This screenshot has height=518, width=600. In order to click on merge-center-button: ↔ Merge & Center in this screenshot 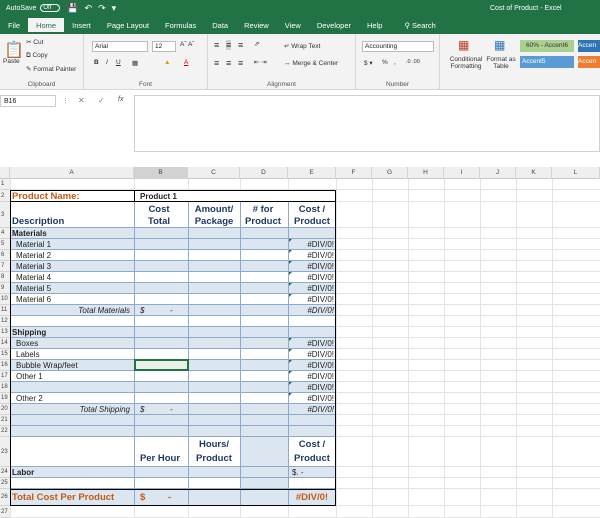, I will do `click(311, 63)`.